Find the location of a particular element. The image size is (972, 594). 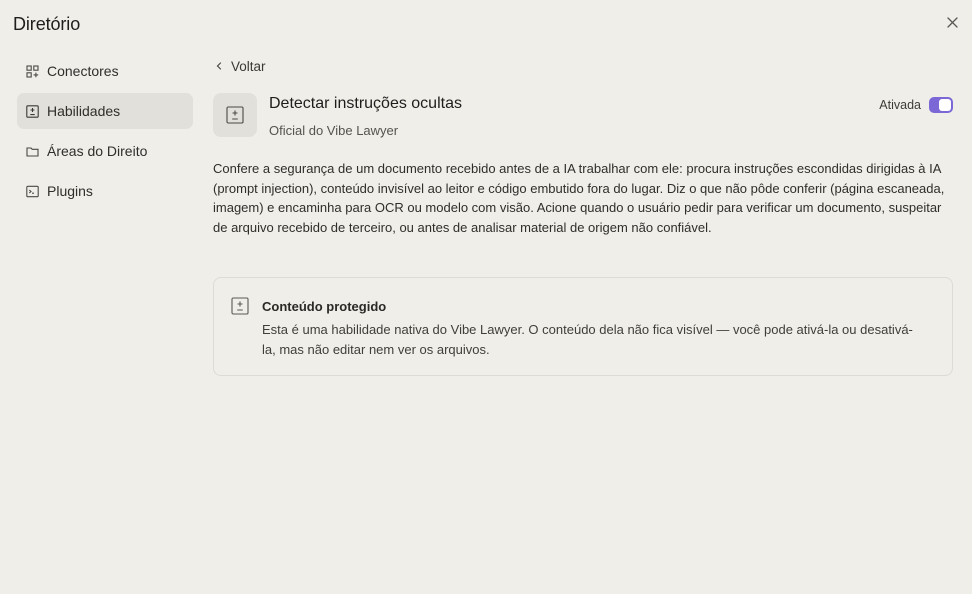

sidebar-item-label: Plugins is located at coordinates (70, 191).